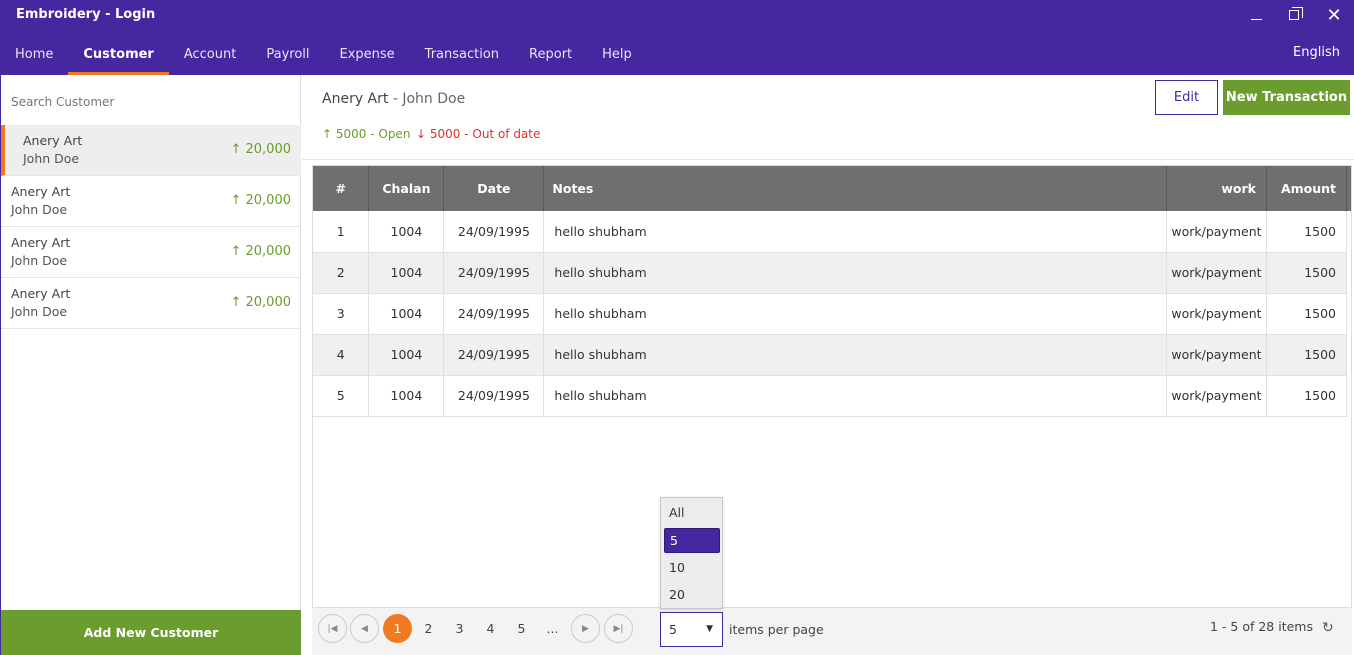 This screenshot has width=1354, height=655. What do you see at coordinates (1307, 188) in the screenshot?
I see `column-header-amount: Amount` at bounding box center [1307, 188].